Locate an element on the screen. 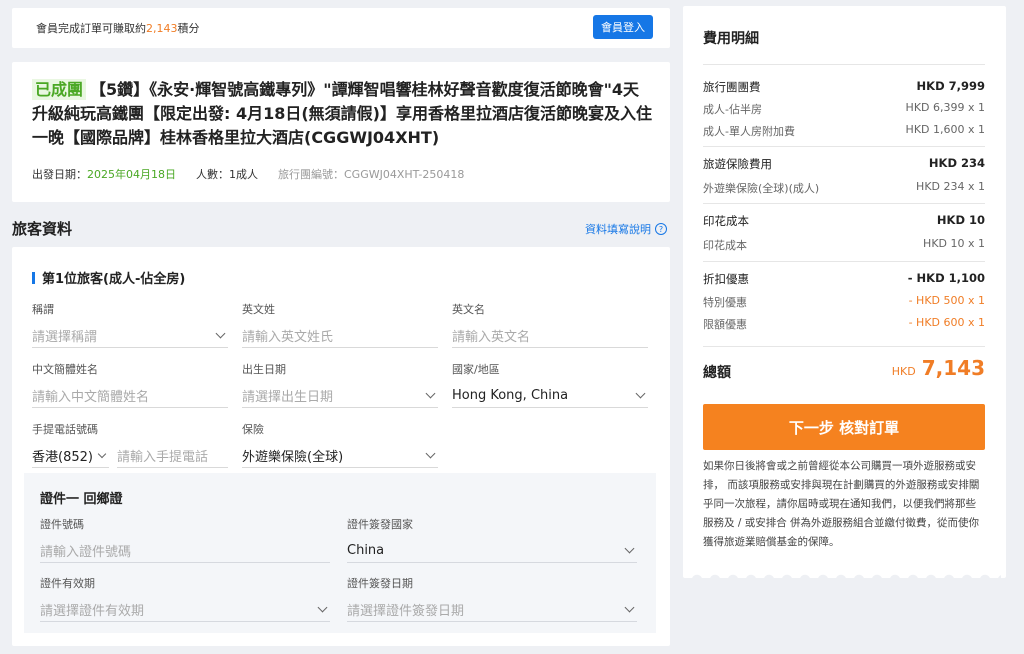  cn-name-input: 請輸入中文簡體姓名 is located at coordinates (130, 396).